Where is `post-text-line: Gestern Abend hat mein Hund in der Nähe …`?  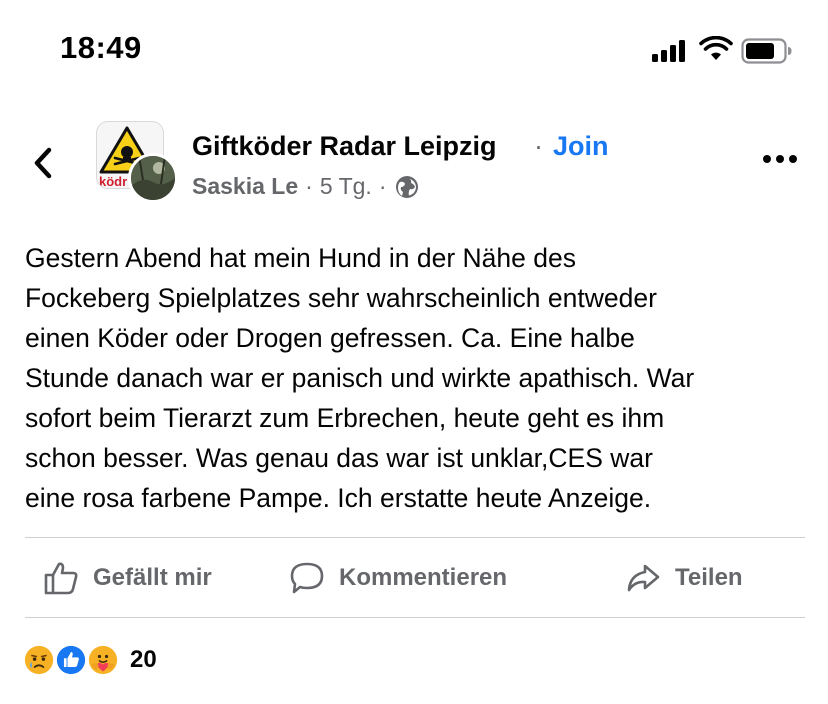 post-text-line: Gestern Abend hat mein Hund in der Nähe … is located at coordinates (300, 258).